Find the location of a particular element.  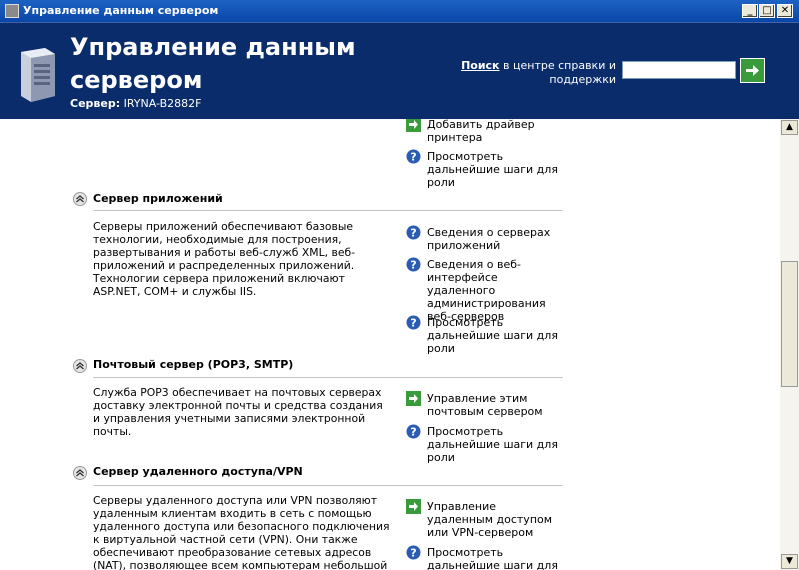

add-printer-driver-link: Добавить драйвер принтера is located at coordinates (486, 132).